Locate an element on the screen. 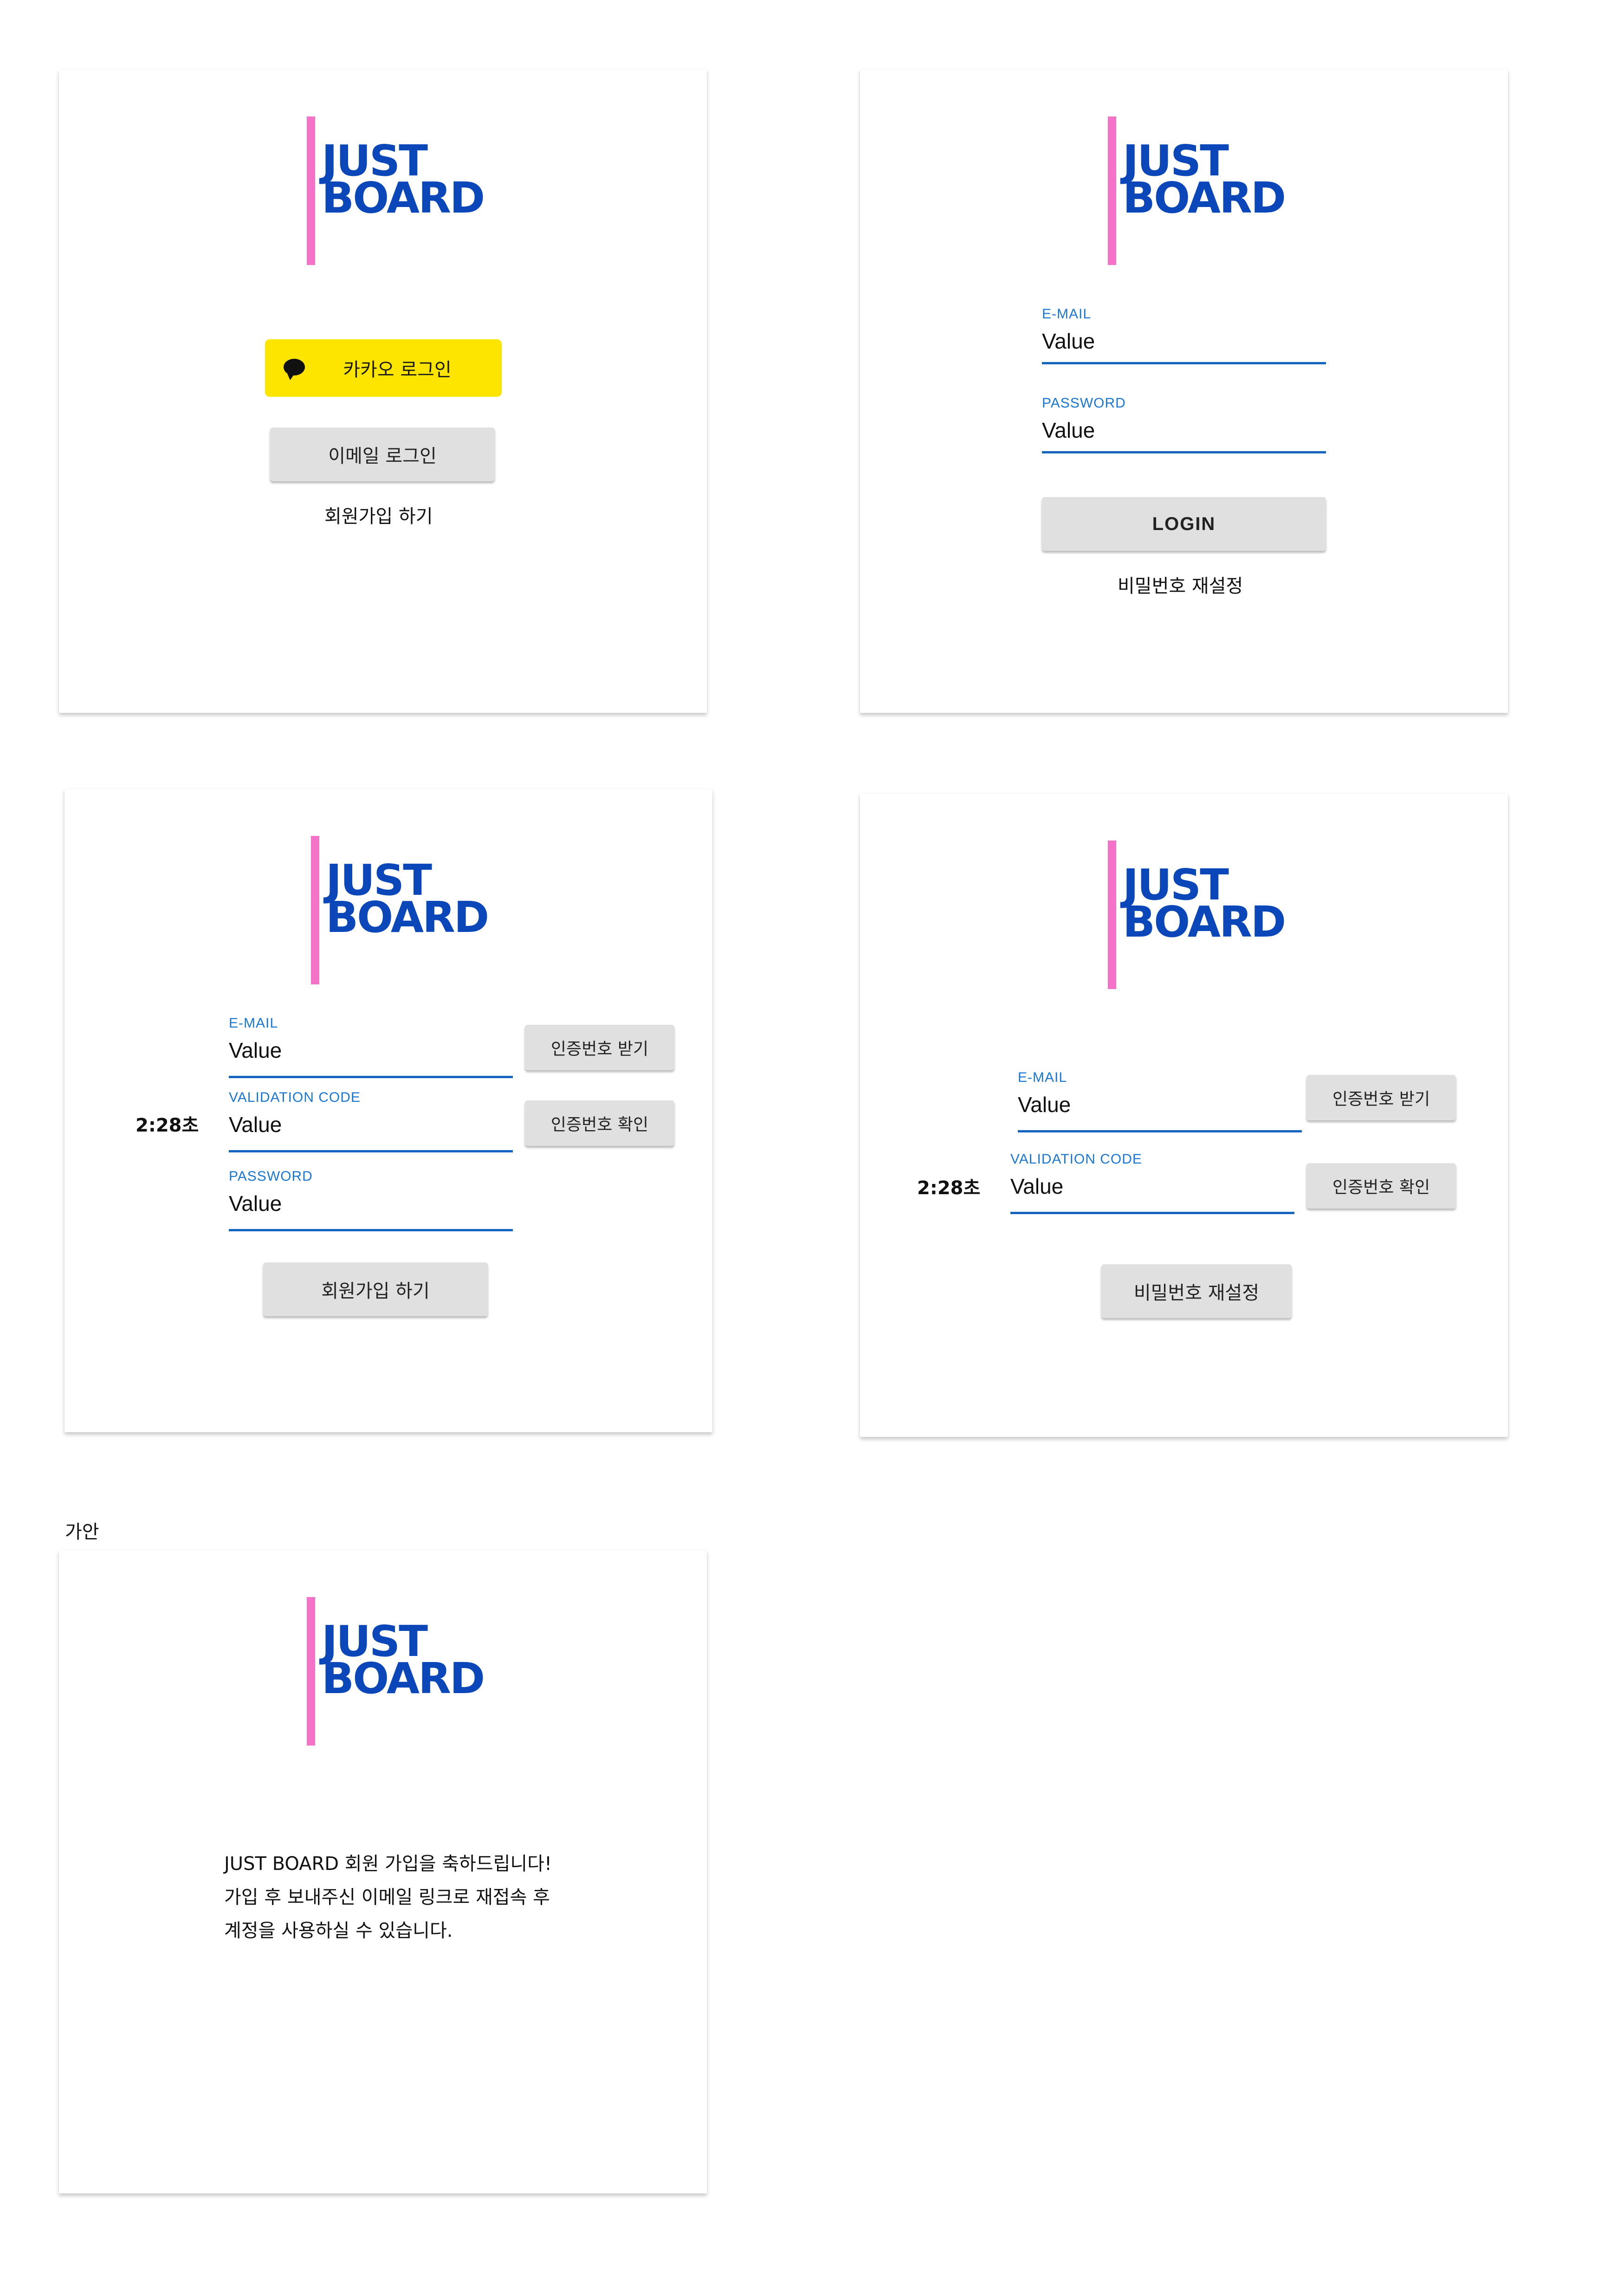 This screenshot has height=2296, width=1610. login-label: LOGIN is located at coordinates (1184, 524).